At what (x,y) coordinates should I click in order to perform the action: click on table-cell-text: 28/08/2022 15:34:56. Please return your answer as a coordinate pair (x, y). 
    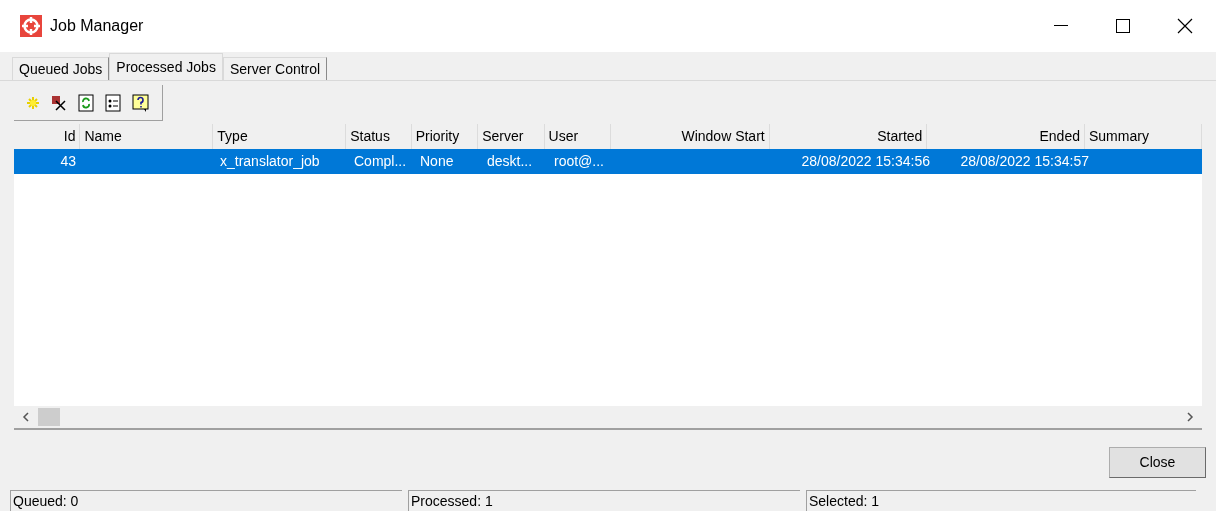
    Looking at the image, I should click on (865, 161).